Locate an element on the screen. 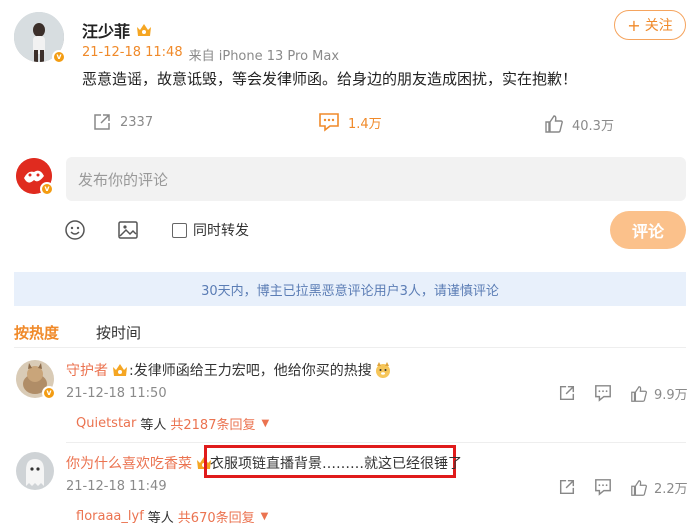  reply-count: 共2187条回复 is located at coordinates (212, 423).